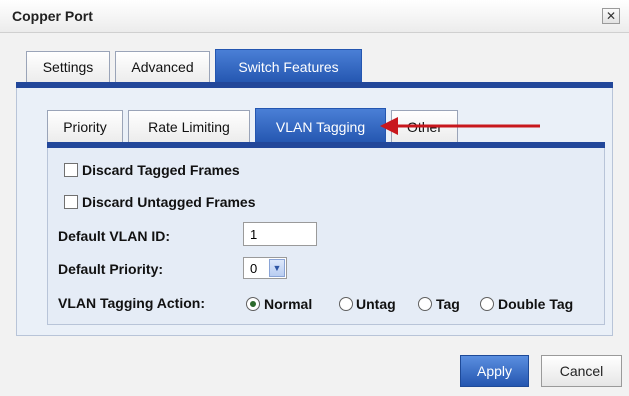  I want to click on apply-button: Apply, so click(494, 371).